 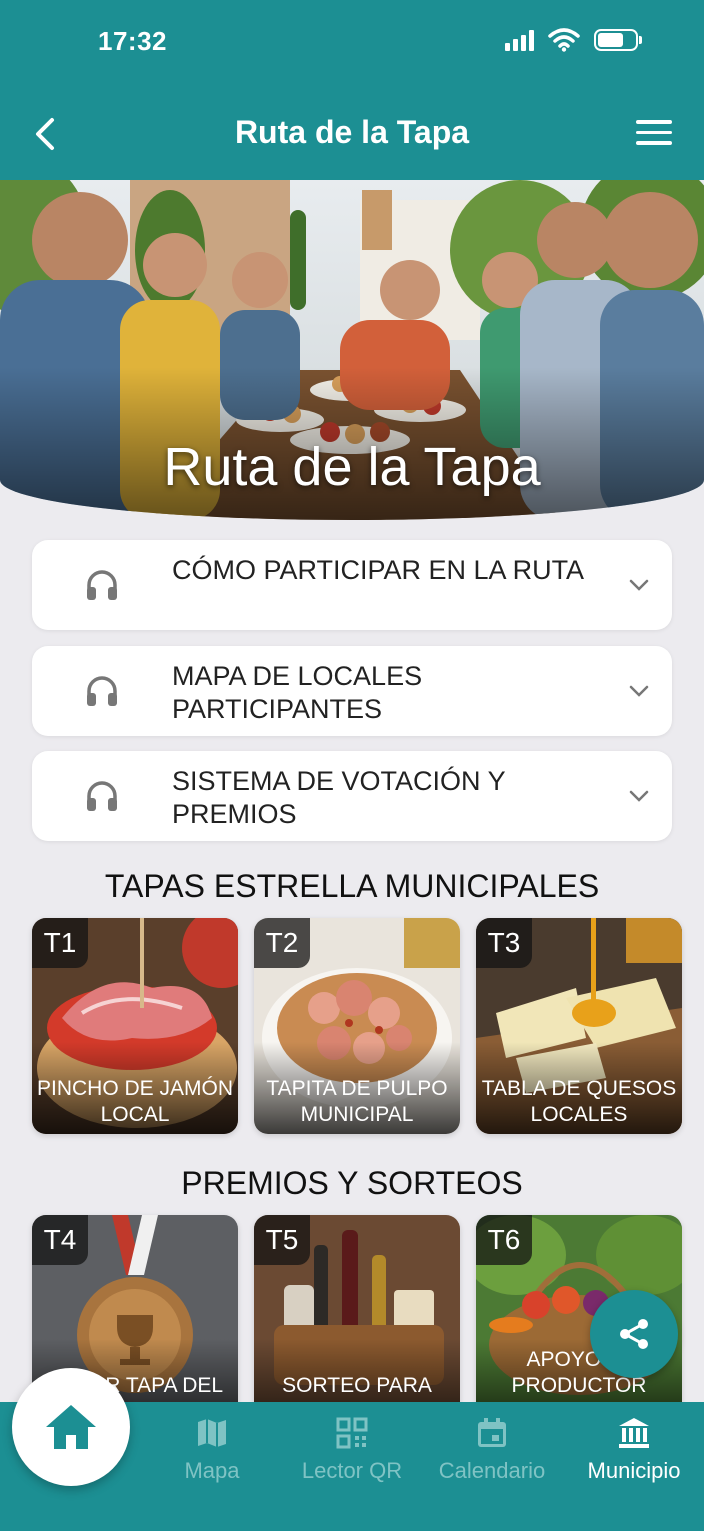 I want to click on tile-tapa-jamon: T1 PINCHO DE JAMÓN LOCAL, so click(x=135, y=1026).